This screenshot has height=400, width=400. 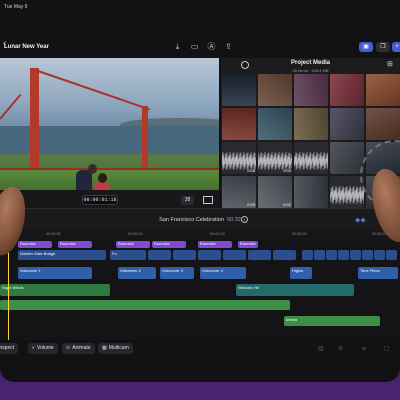 What do you see at coordinates (16, 7) in the screenshot?
I see `status-bar-time: Tue May 9` at bounding box center [16, 7].